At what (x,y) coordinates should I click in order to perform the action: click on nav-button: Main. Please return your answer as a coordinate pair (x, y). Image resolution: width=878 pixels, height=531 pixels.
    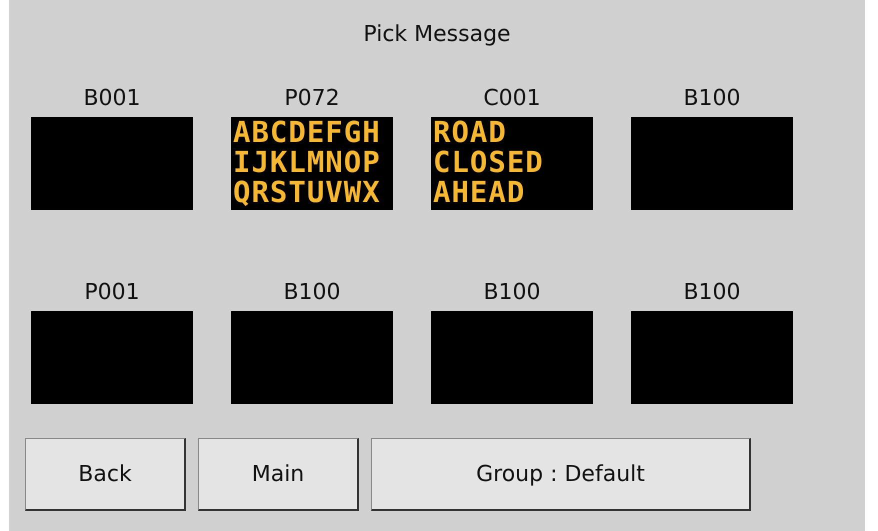
    Looking at the image, I should click on (278, 474).